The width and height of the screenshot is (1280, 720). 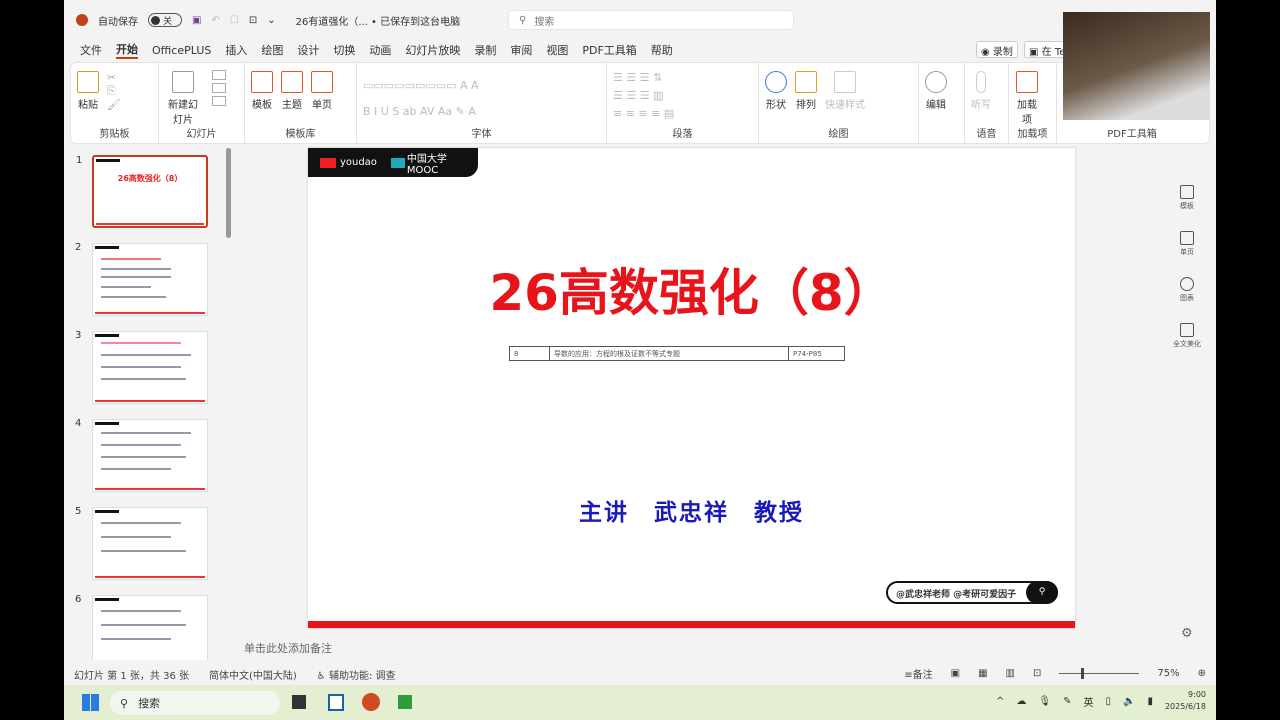 I want to click on arrange-icon, so click(x=806, y=82).